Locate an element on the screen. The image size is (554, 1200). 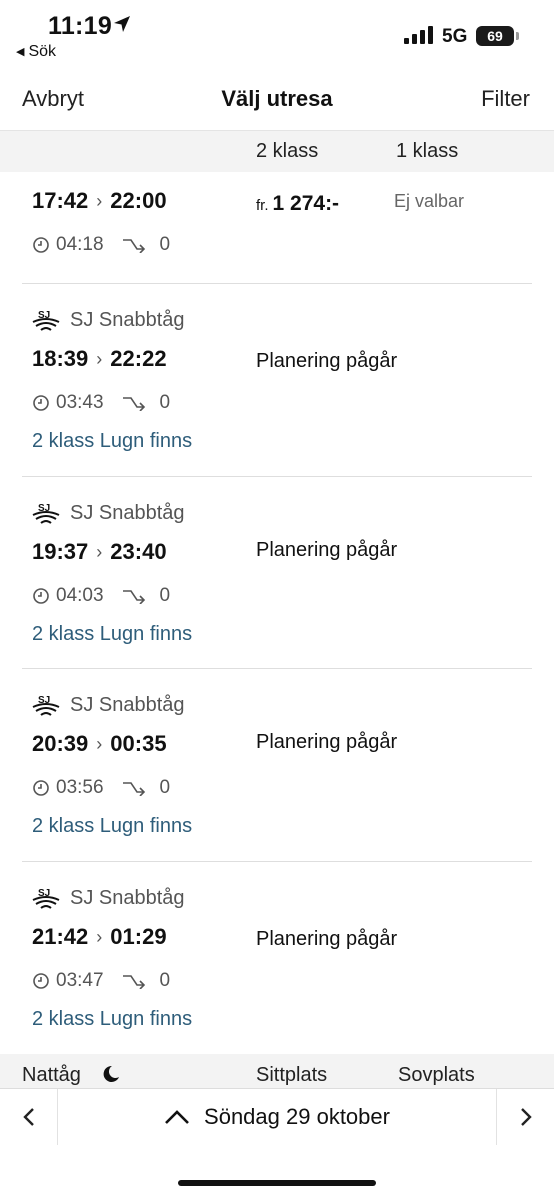
departure-time: 17:42 is located at coordinates (60, 200).